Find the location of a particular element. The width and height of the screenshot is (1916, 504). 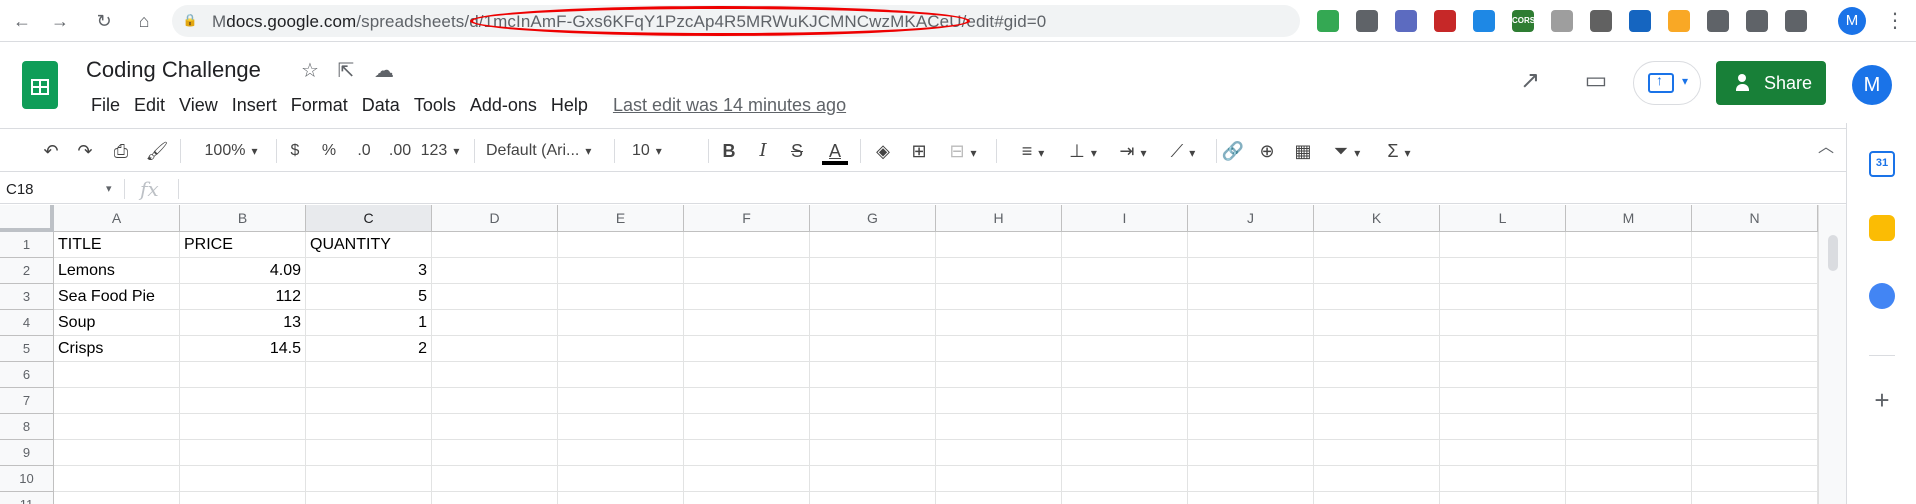

cell-k10 is located at coordinates (1377, 479).